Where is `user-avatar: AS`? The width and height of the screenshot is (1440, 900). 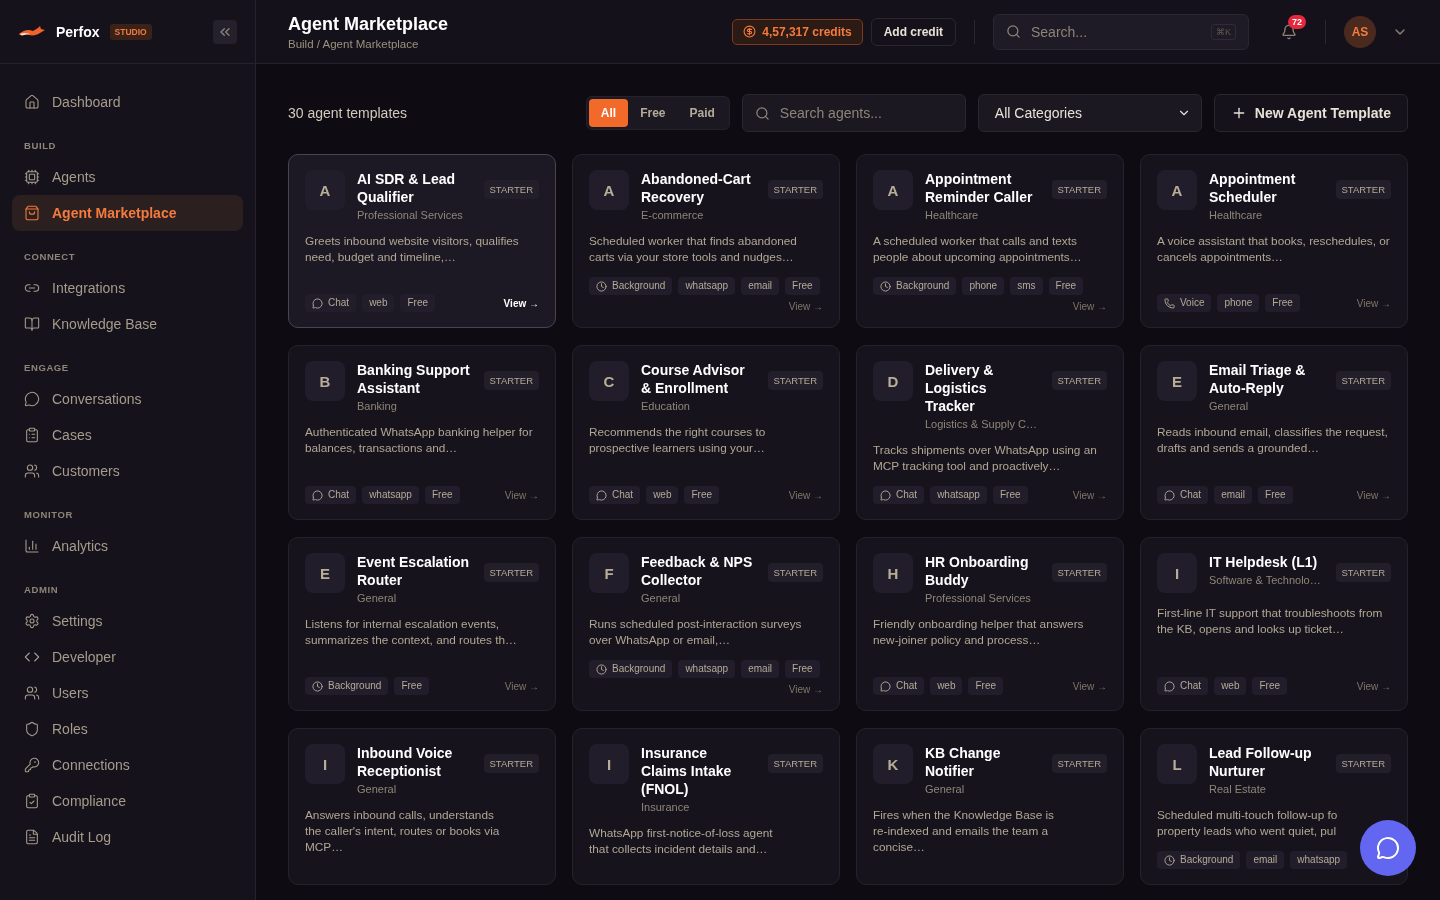
user-avatar: AS is located at coordinates (1360, 31).